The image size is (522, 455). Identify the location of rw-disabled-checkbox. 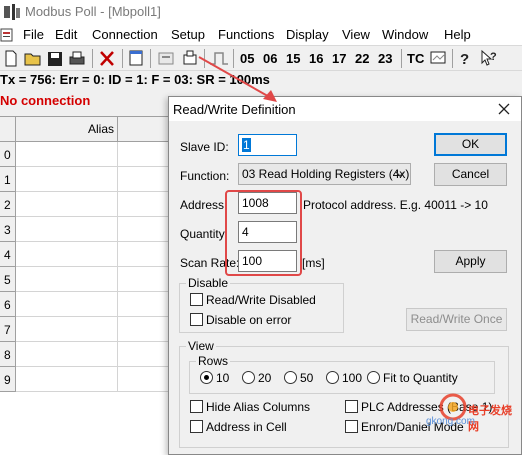
(196, 299).